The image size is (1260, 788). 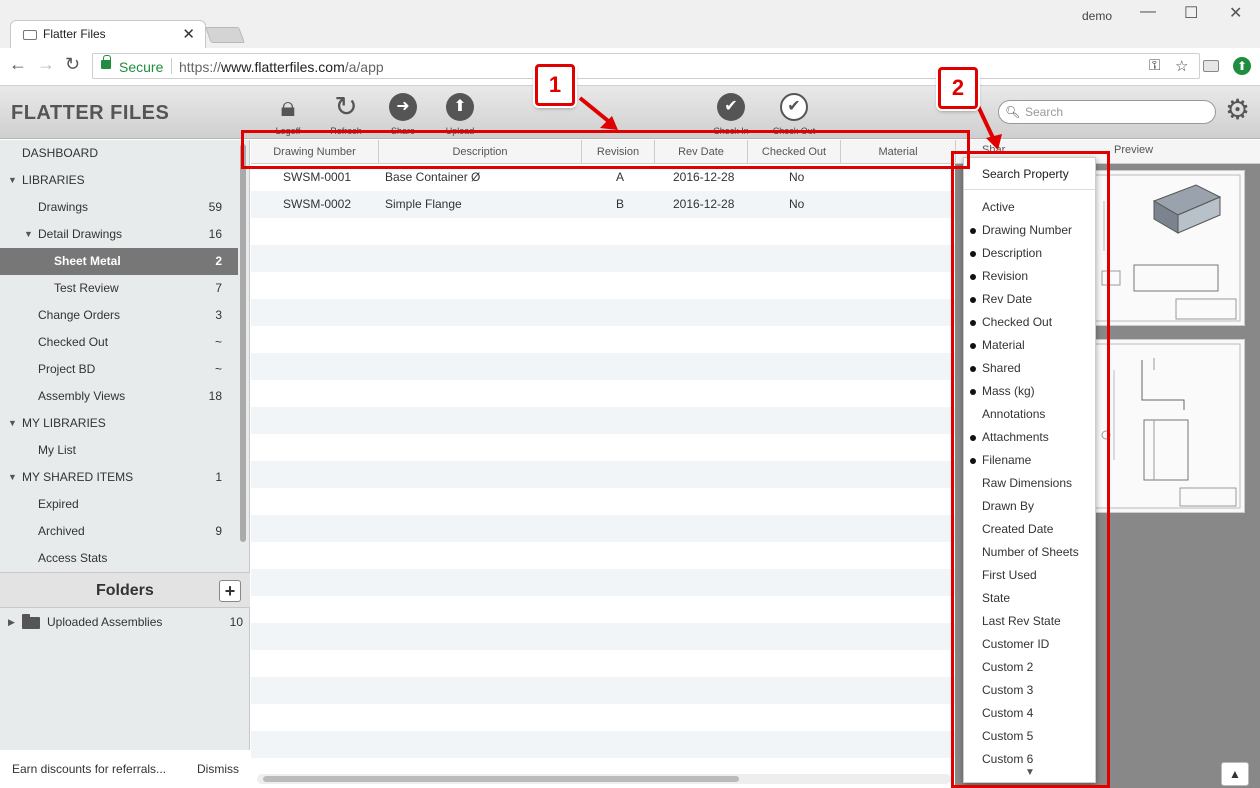 What do you see at coordinates (64, 423) in the screenshot?
I see `sidebar-item-label: MY LIBRARIES` at bounding box center [64, 423].